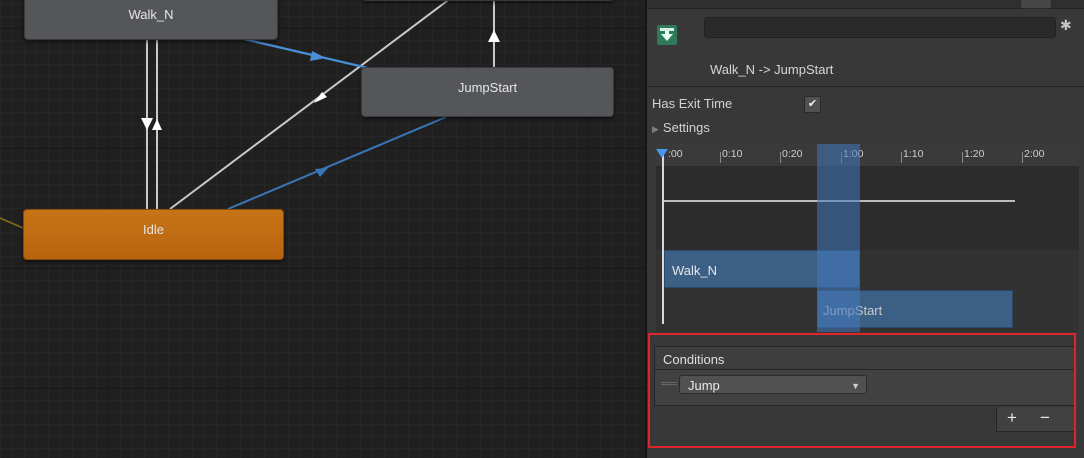 Image resolution: width=1084 pixels, height=458 pixels. Describe the element at coordinates (732, 154) in the screenshot. I see `tick-label: 0:10` at that location.